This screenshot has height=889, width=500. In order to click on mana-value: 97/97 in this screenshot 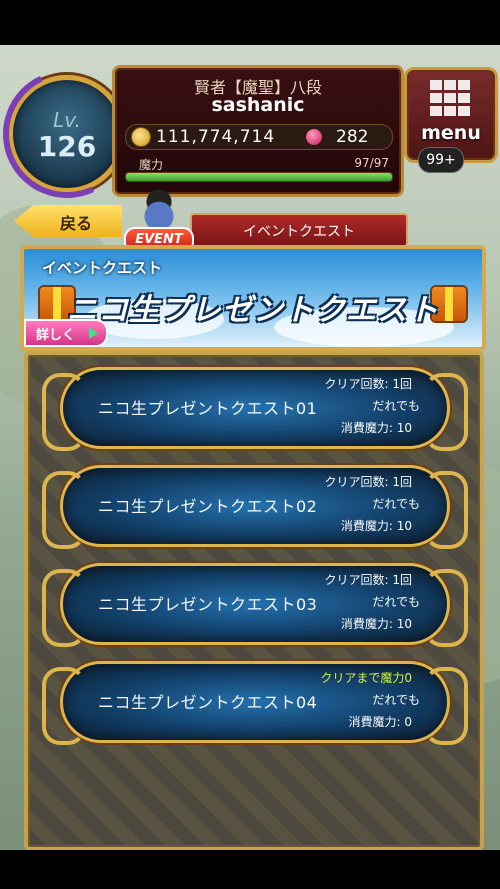, I will do `click(371, 163)`.